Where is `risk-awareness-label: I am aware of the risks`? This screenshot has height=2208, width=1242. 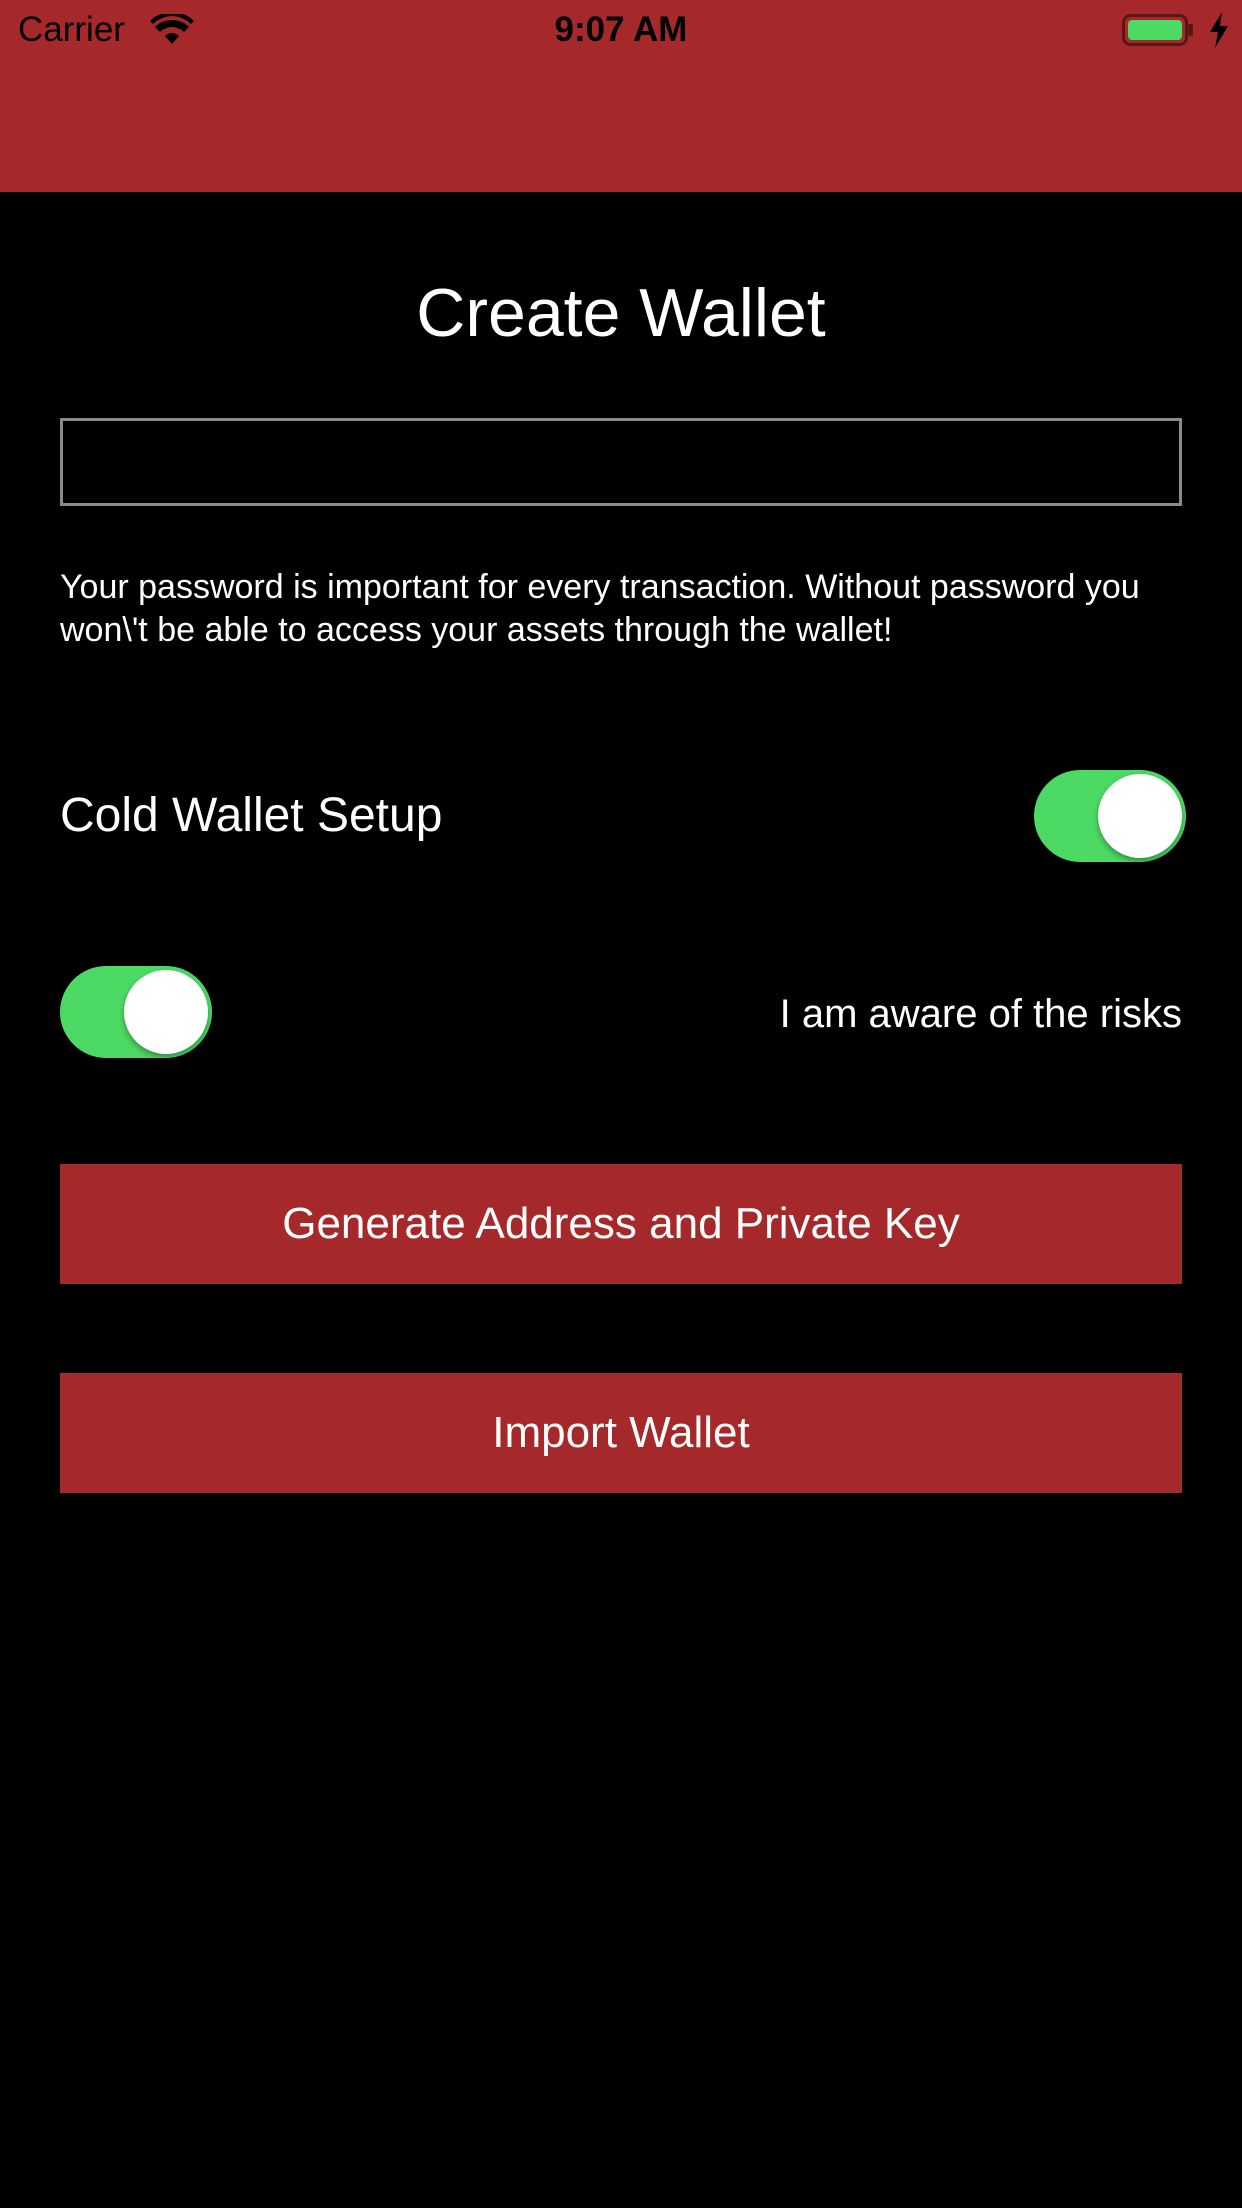
risk-awareness-label: I am aware of the risks is located at coordinates (980, 1014).